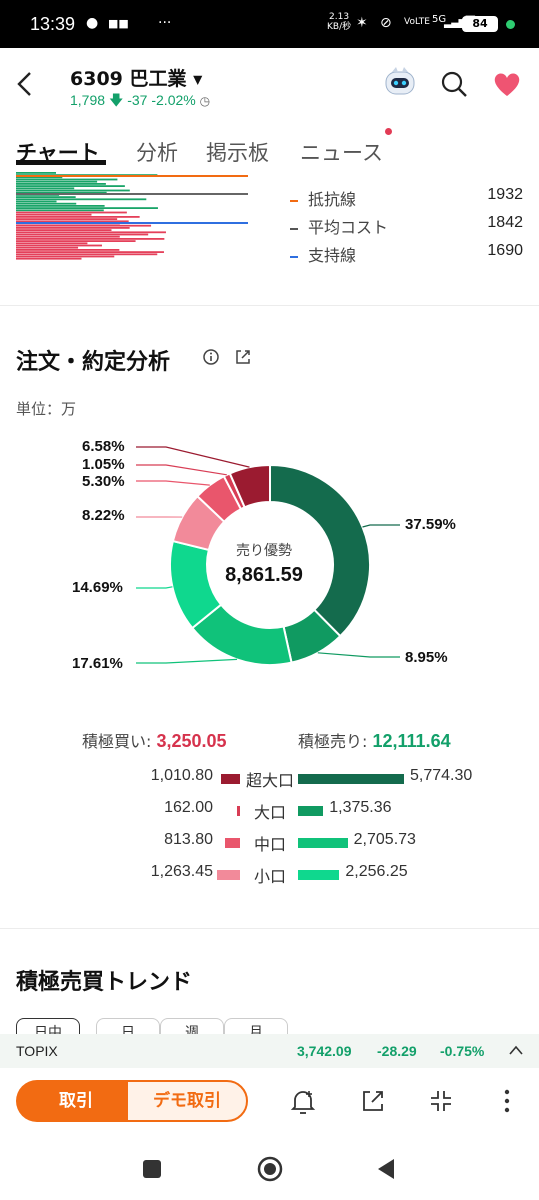  I want to click on battery-icon: 84, so click(480, 24).